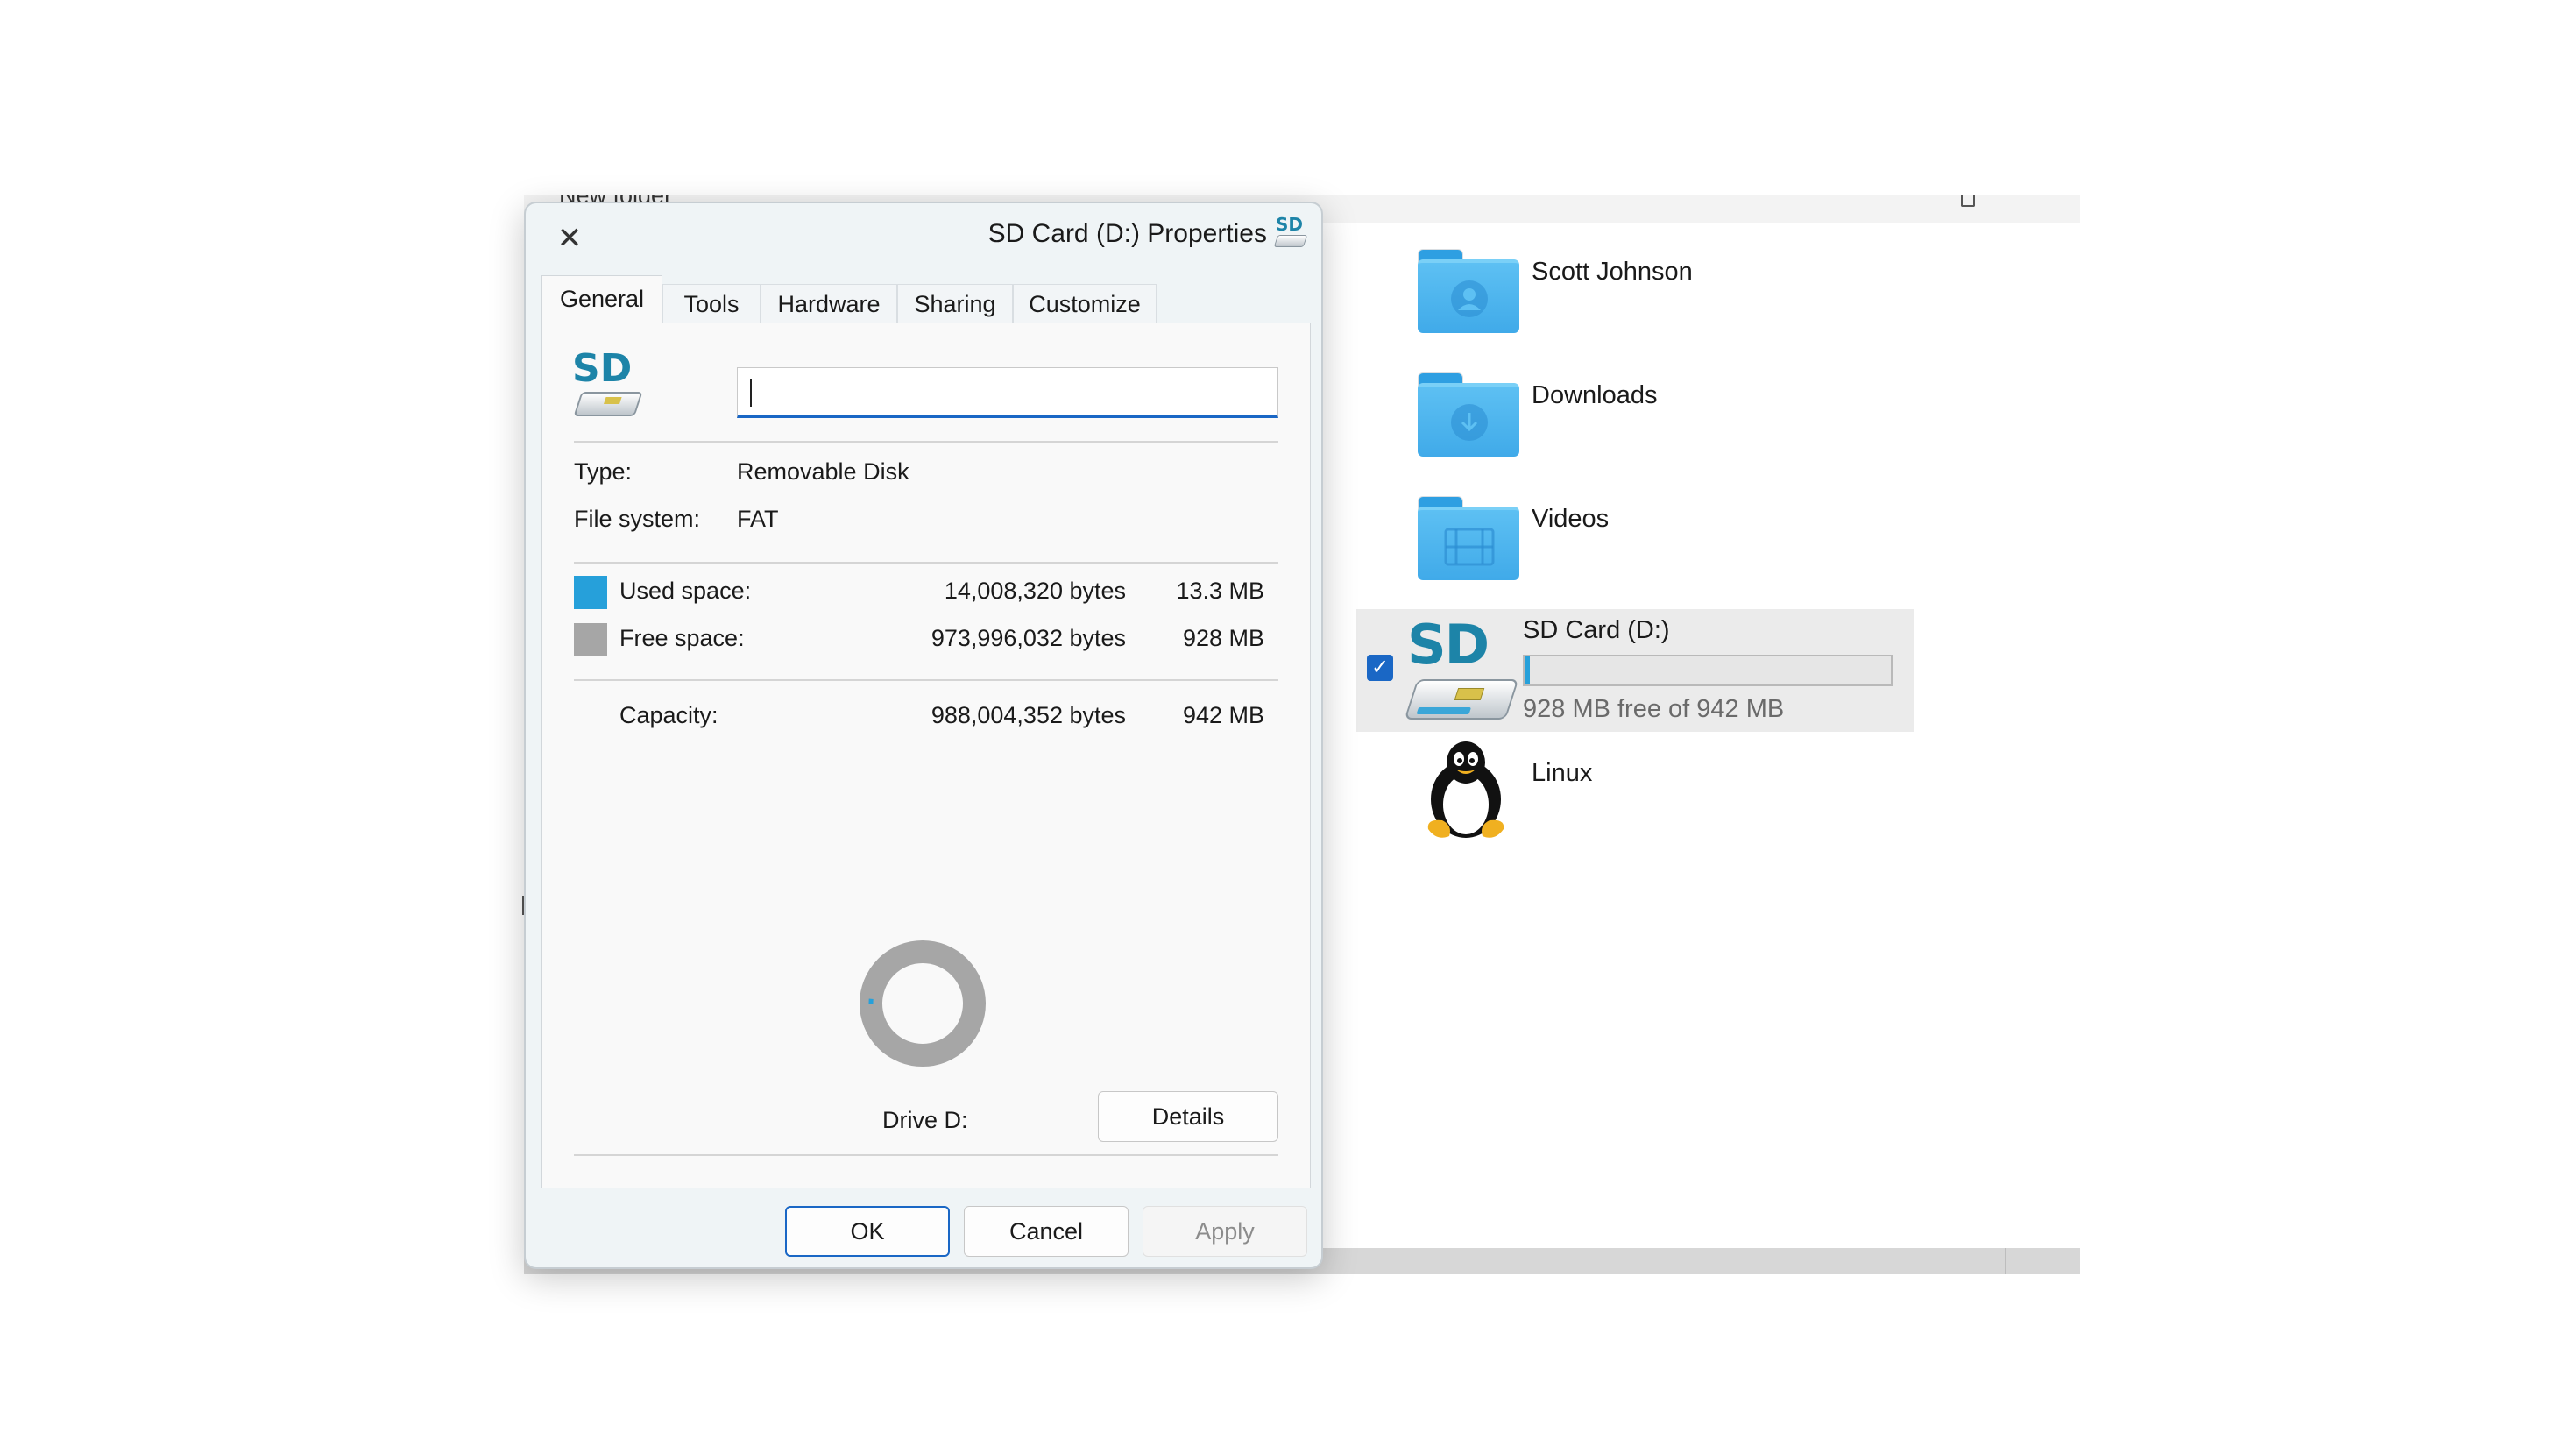 This screenshot has width=2576, height=1454. What do you see at coordinates (1708, 671) in the screenshot?
I see `drive-usage-bar` at bounding box center [1708, 671].